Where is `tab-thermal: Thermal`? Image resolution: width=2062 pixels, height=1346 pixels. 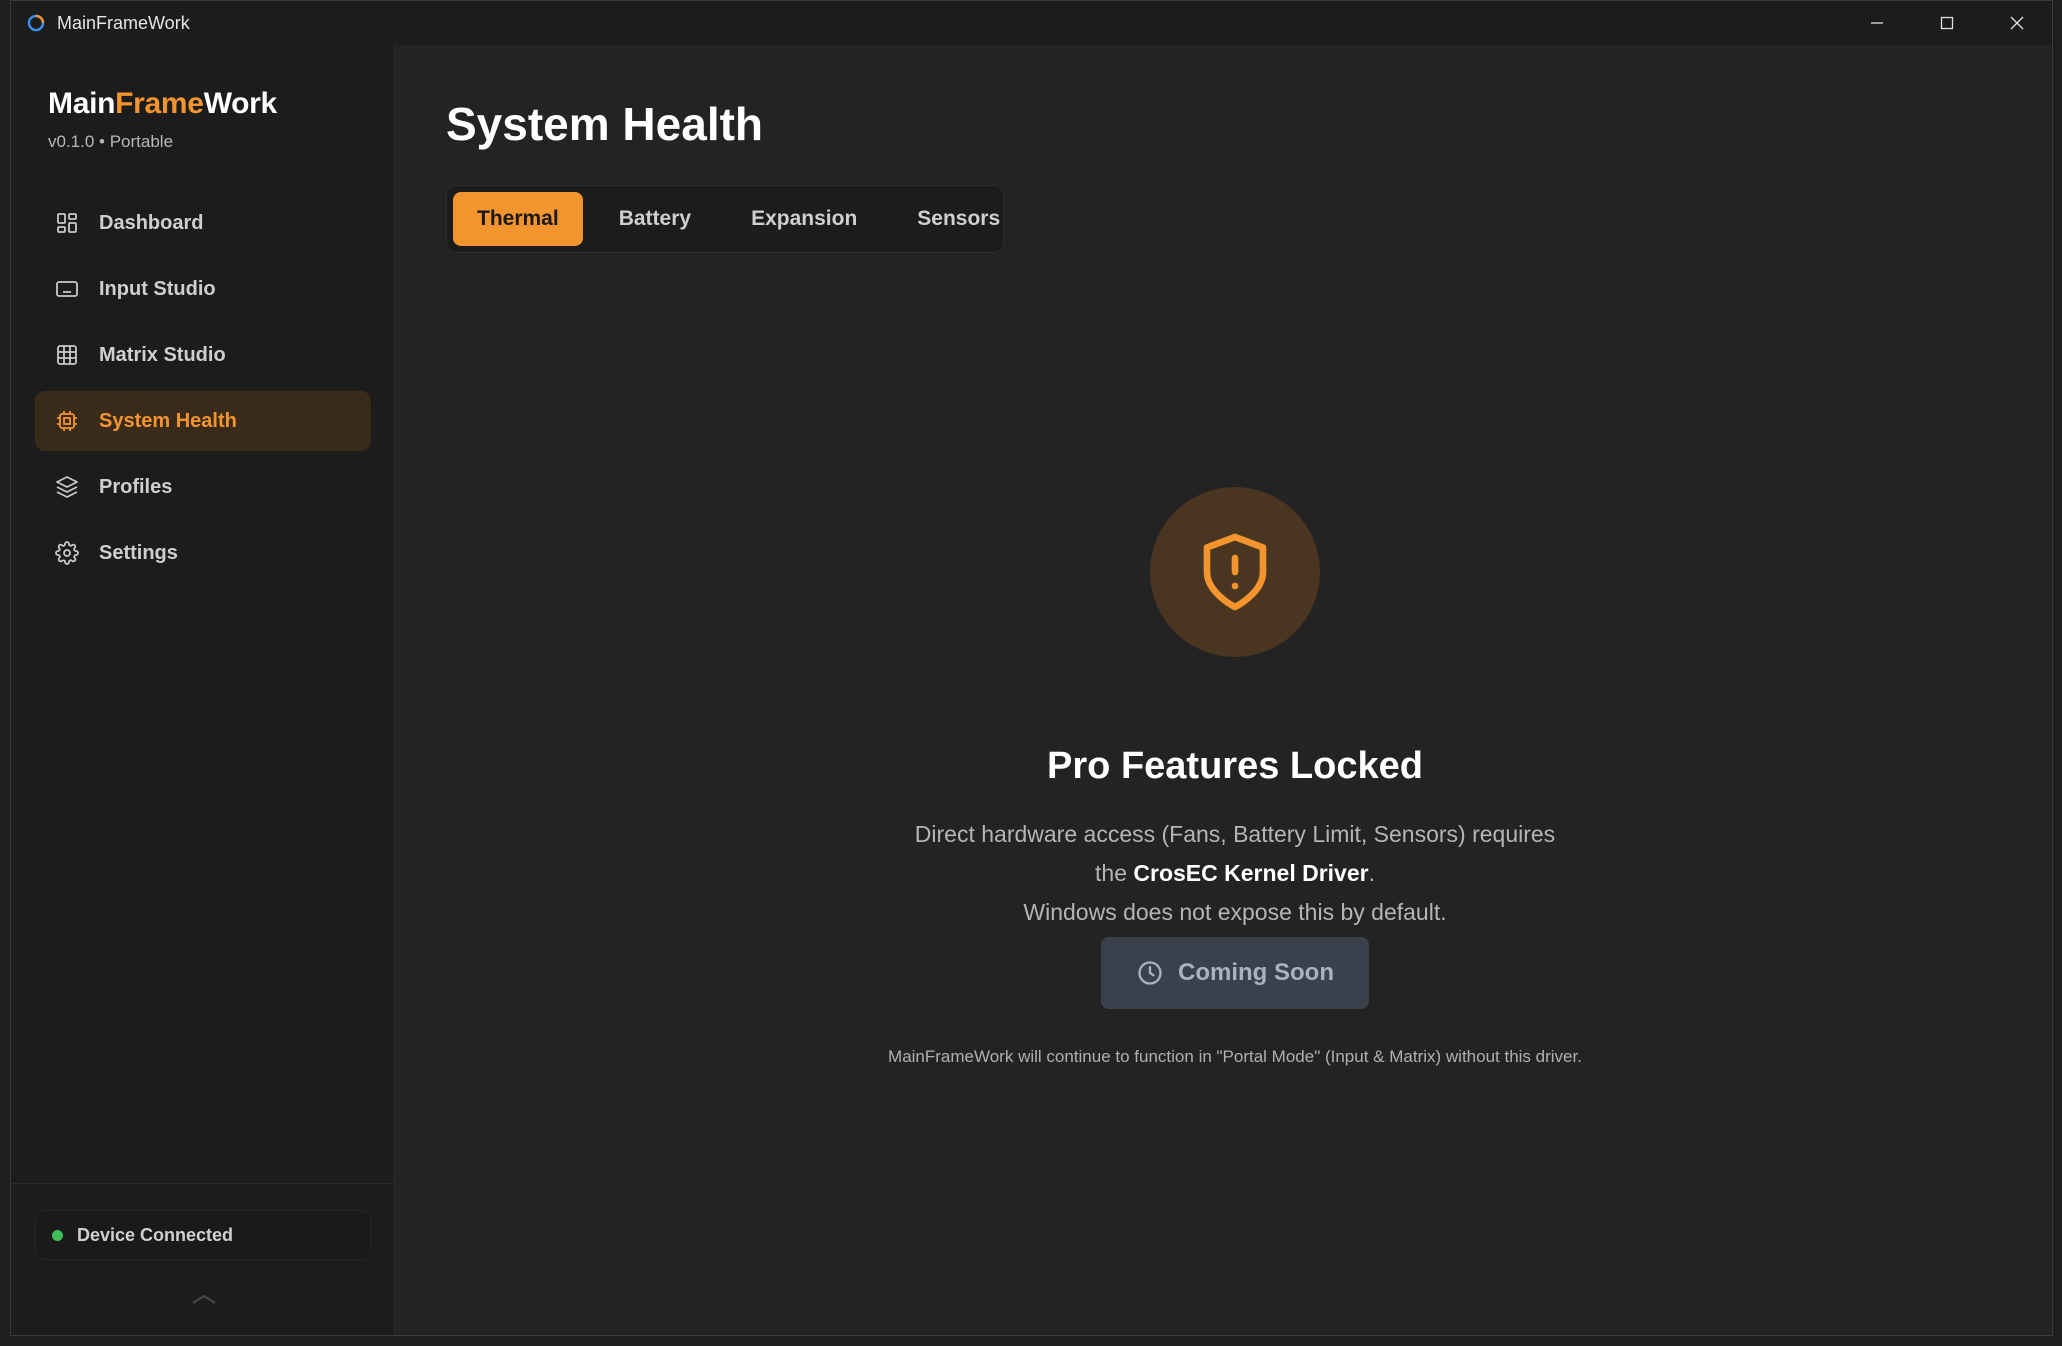 tab-thermal: Thermal is located at coordinates (518, 219).